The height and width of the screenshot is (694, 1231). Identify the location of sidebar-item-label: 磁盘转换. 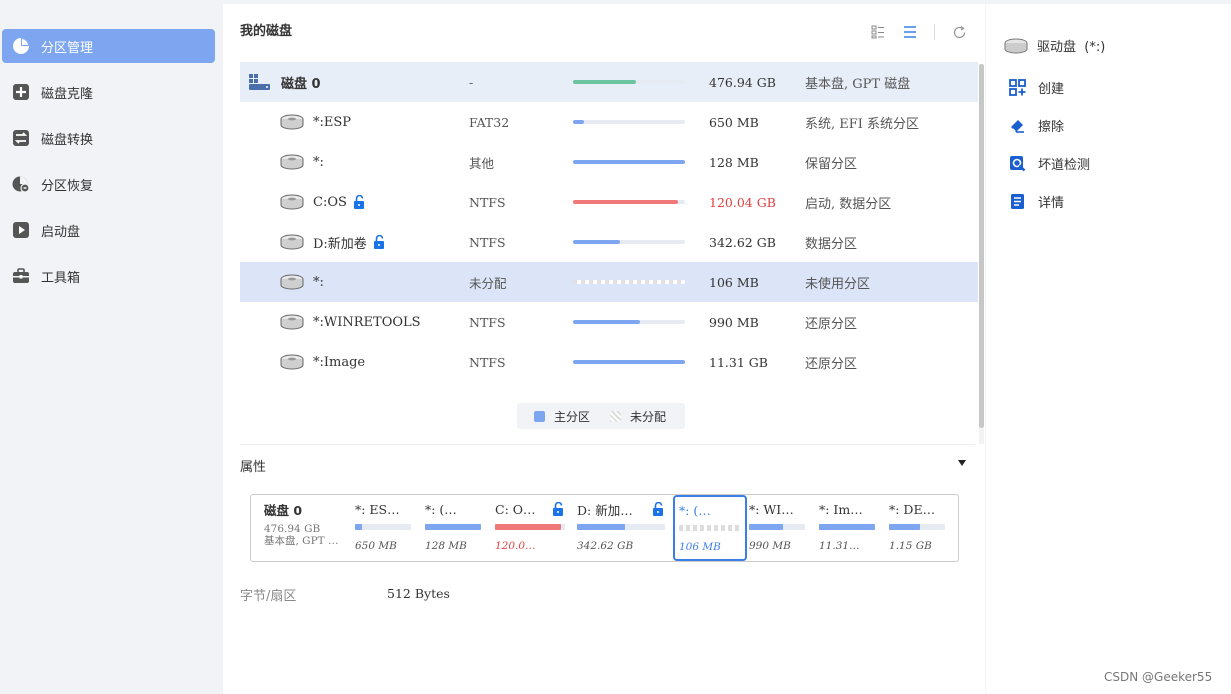
(67, 140).